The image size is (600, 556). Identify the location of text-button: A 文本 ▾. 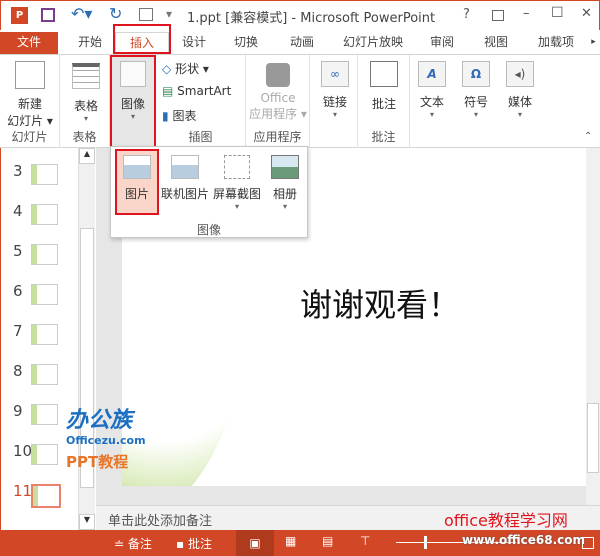
(432, 90).